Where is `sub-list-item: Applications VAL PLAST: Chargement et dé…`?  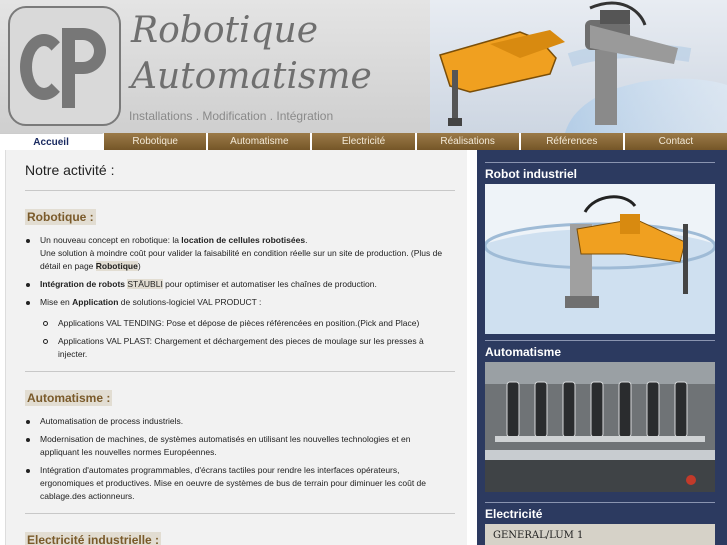
sub-list-item: Applications VAL PLAST: Chargement et dé… is located at coordinates (245, 348).